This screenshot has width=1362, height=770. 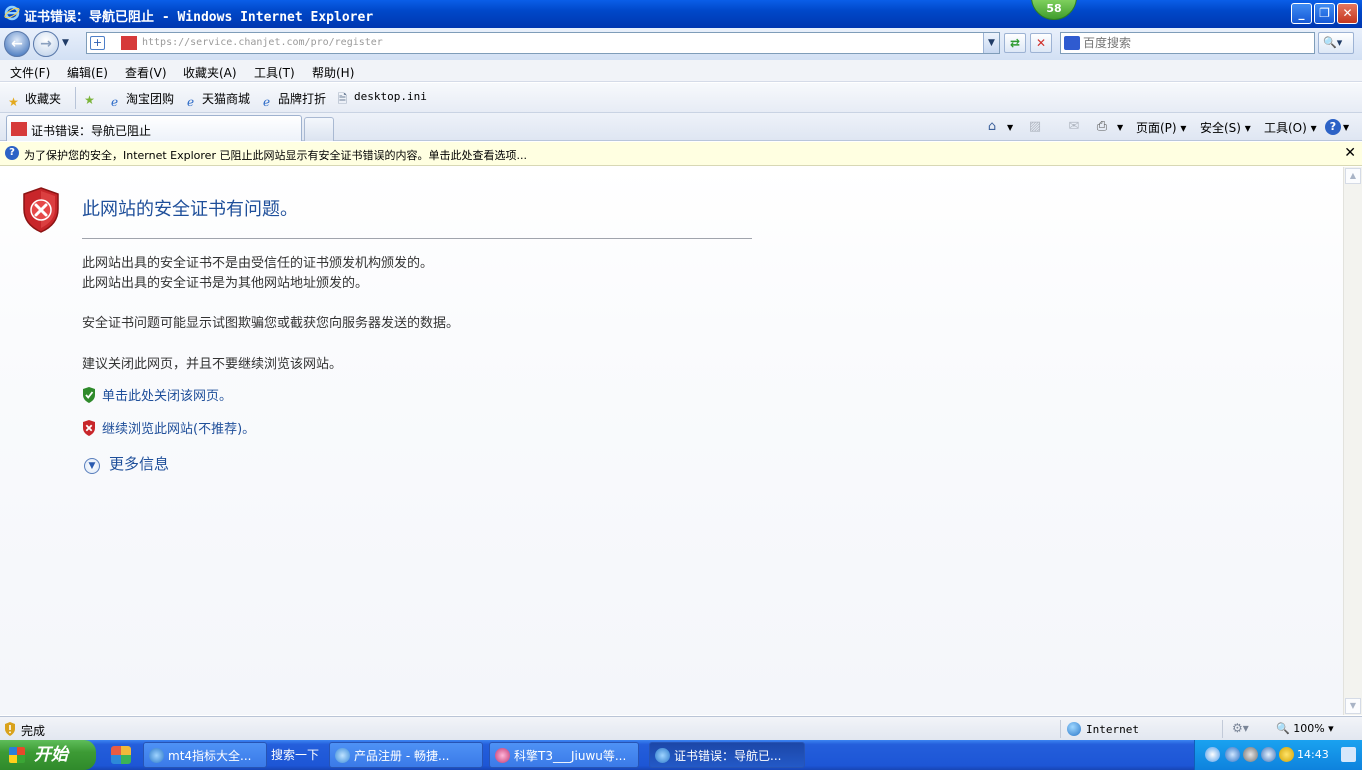 I want to click on vertical-scrollbar: ▲ ▼, so click(x=1352, y=441).